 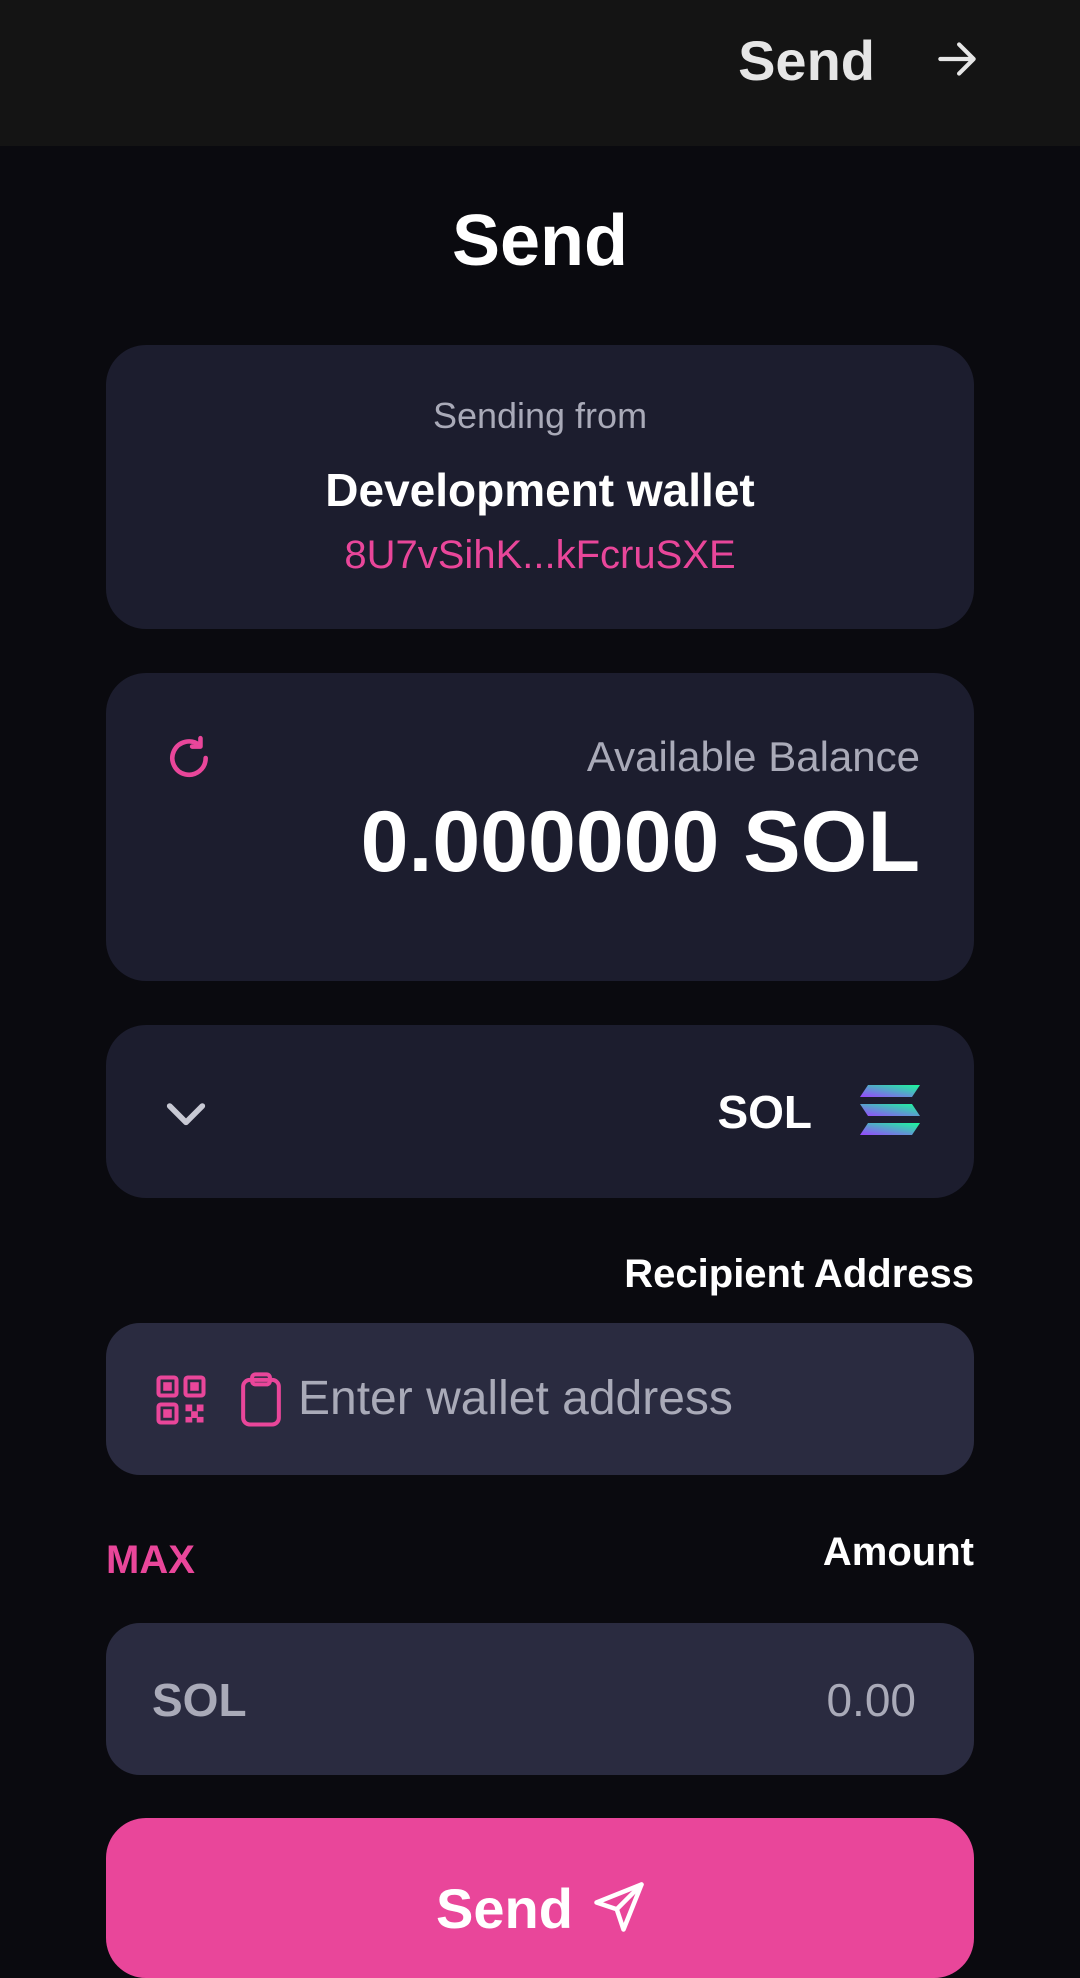 I want to click on send-button-label: Send, so click(x=504, y=1908).